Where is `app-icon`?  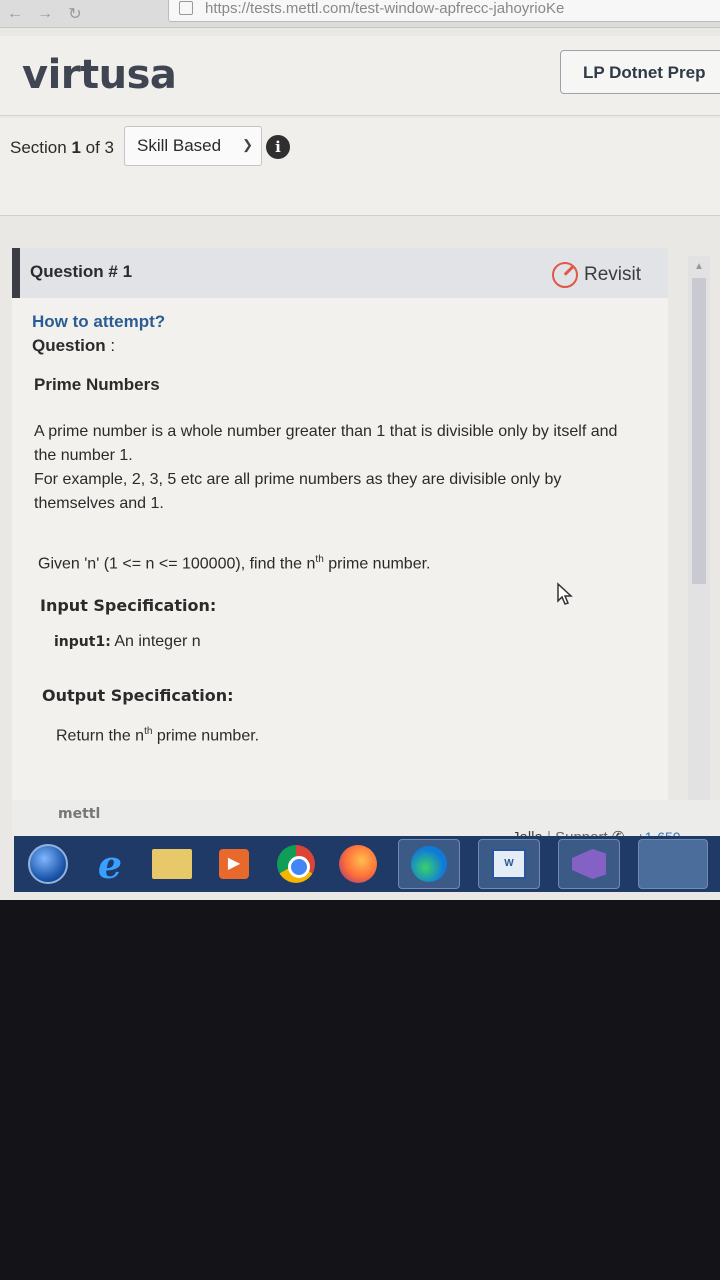 app-icon is located at coordinates (673, 864).